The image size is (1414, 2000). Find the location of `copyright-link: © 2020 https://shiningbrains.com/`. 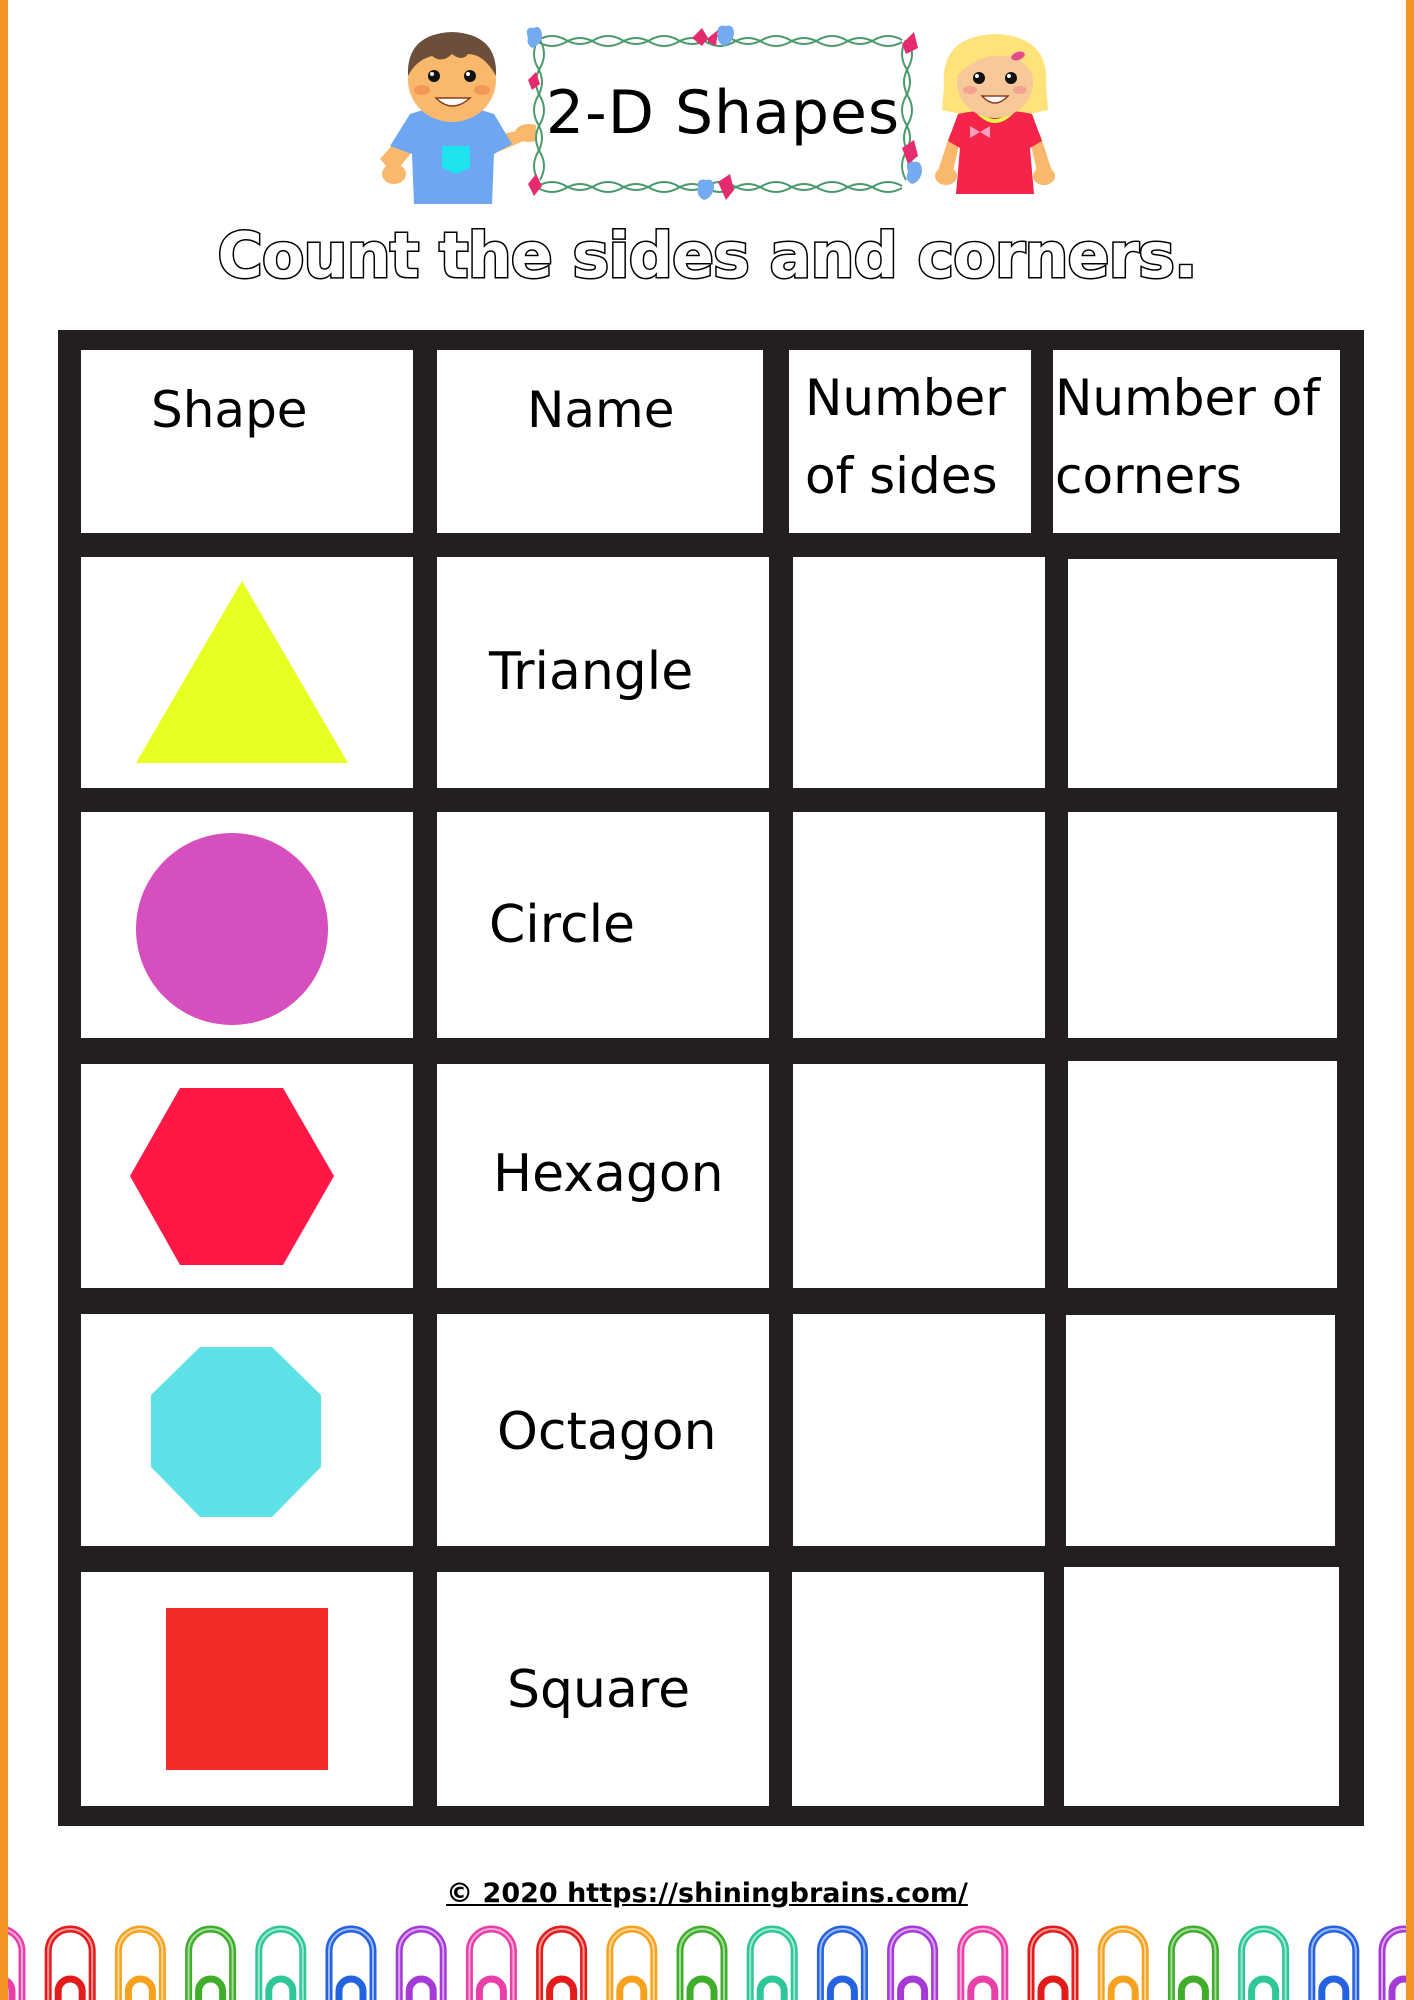

copyright-link: © 2020 https://shiningbrains.com/ is located at coordinates (707, 1893).